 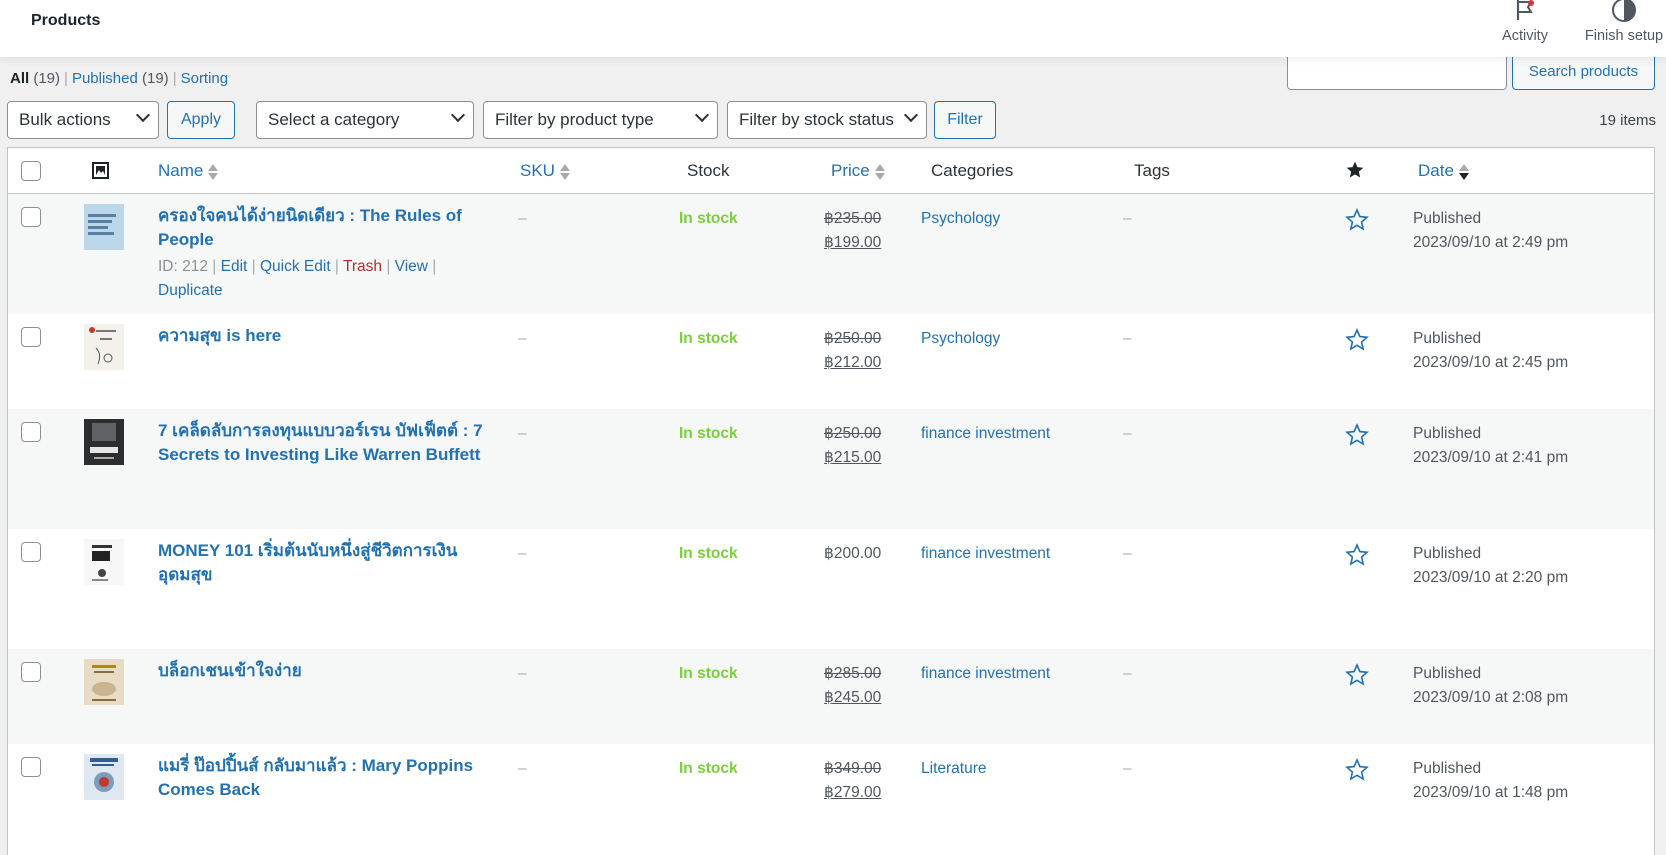 I want to click on column-stock: Stock, so click(x=708, y=170).